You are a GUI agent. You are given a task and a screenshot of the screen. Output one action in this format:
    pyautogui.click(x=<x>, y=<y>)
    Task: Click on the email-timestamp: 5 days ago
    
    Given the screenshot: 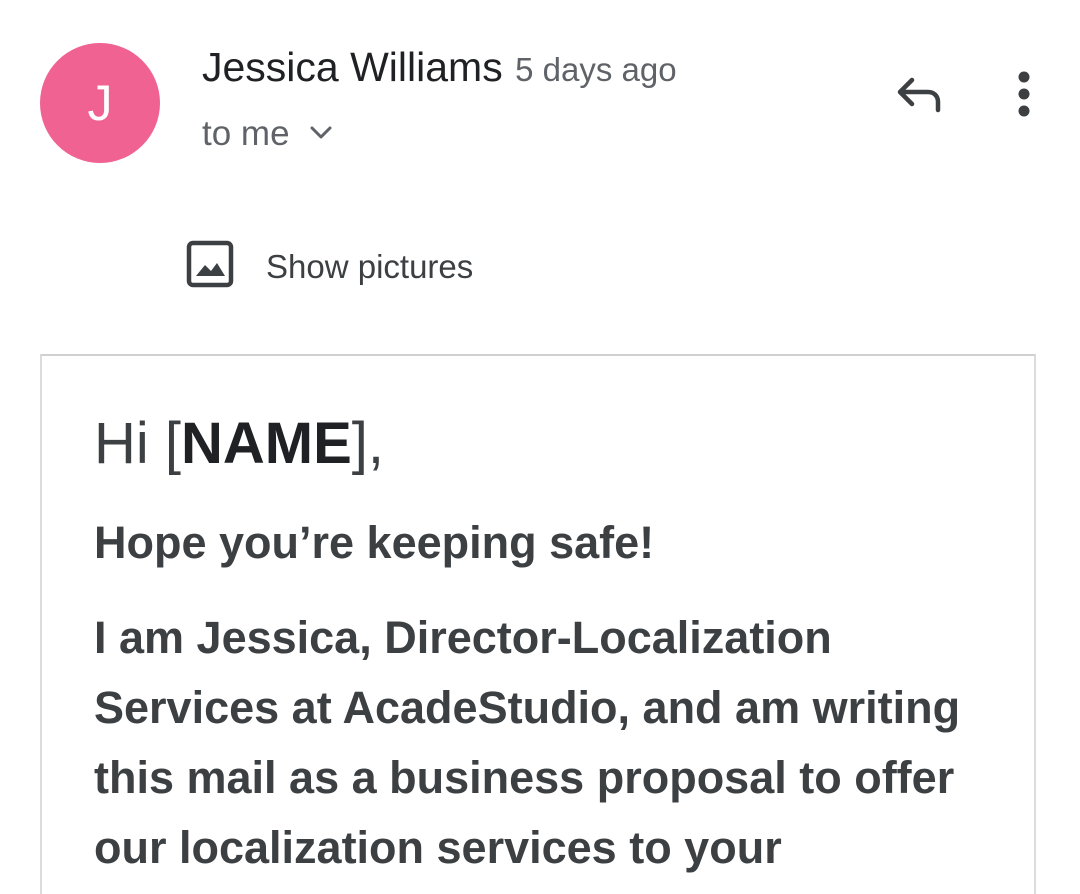 What is the action you would take?
    pyautogui.click(x=596, y=69)
    